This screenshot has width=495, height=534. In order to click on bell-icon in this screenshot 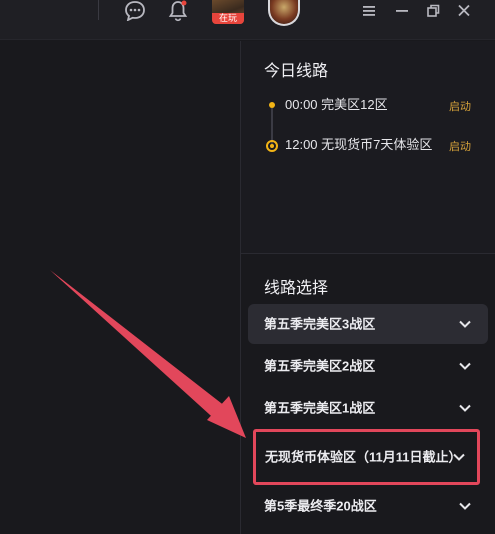, I will do `click(178, 11)`.